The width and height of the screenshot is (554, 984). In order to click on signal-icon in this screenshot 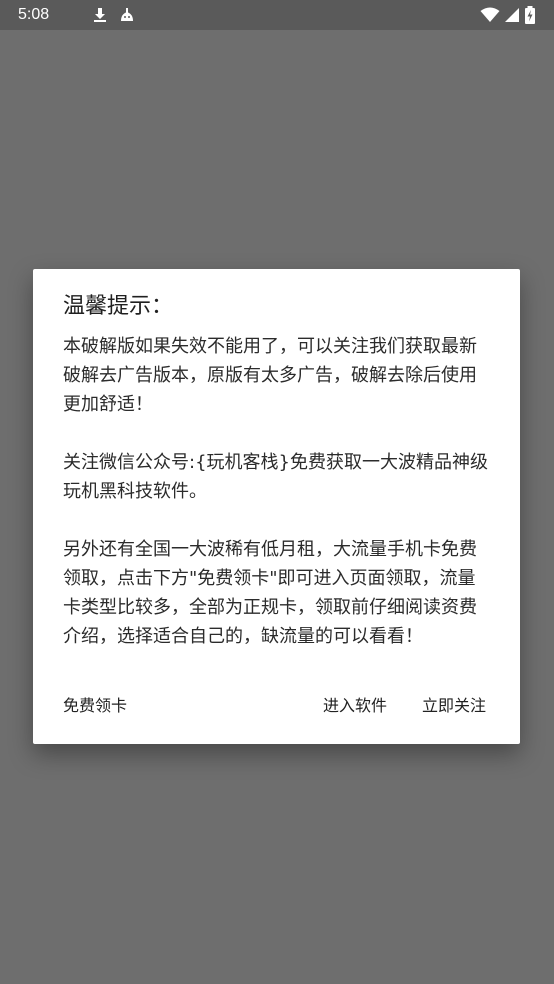, I will do `click(512, 15)`.